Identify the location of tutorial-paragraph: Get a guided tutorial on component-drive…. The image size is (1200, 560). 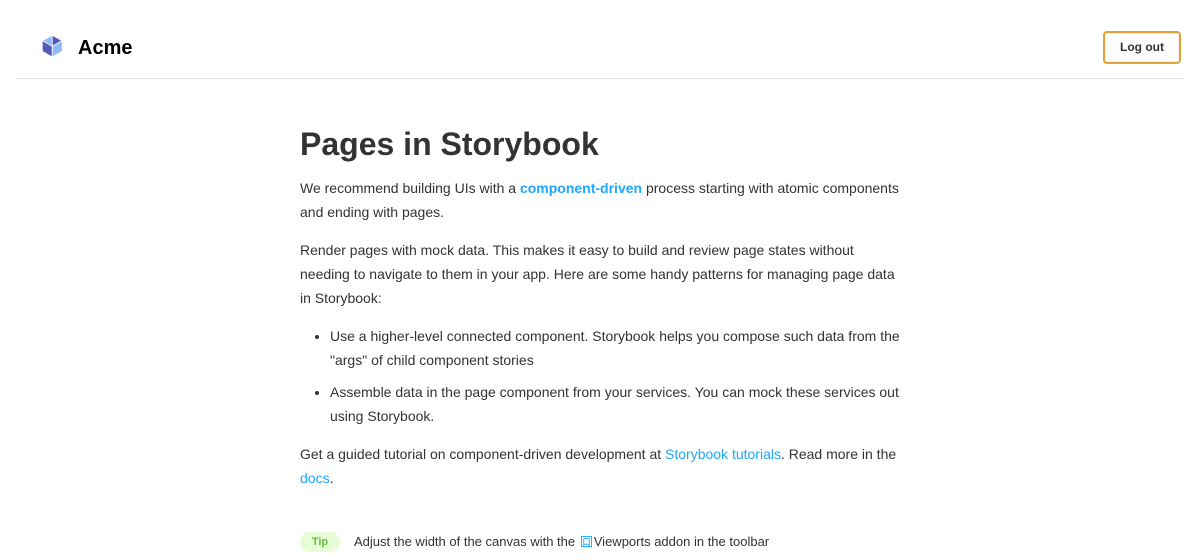
(600, 466).